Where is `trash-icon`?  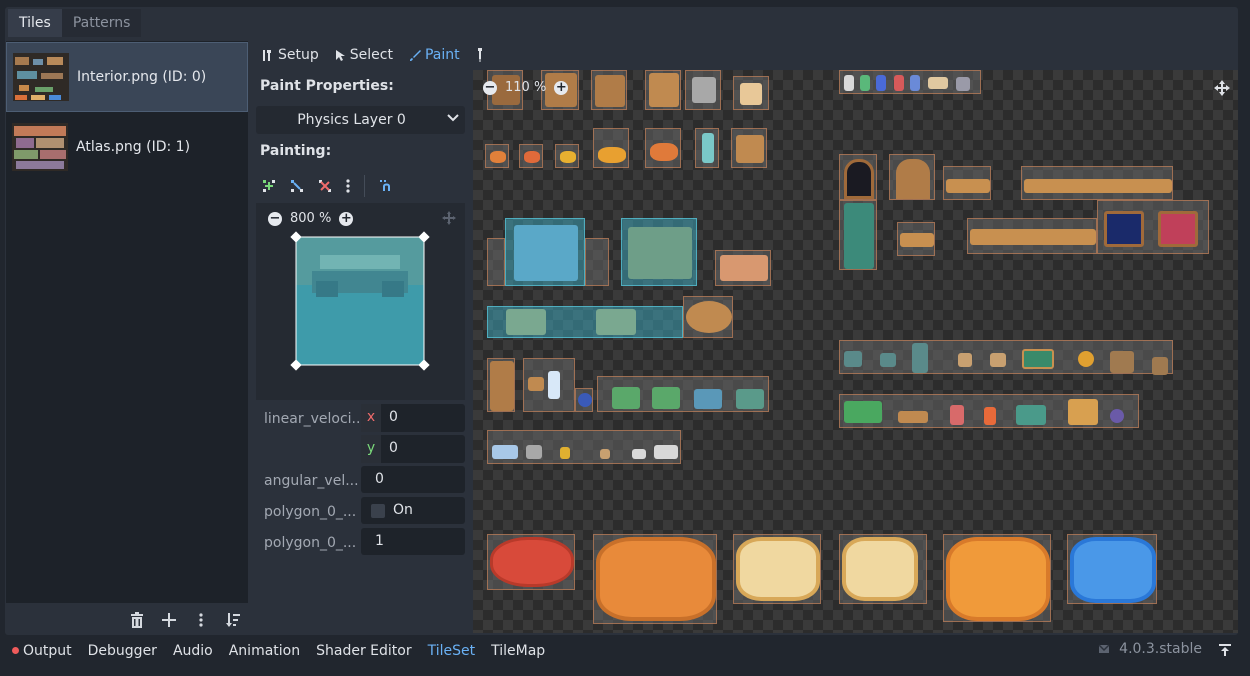 trash-icon is located at coordinates (137, 620).